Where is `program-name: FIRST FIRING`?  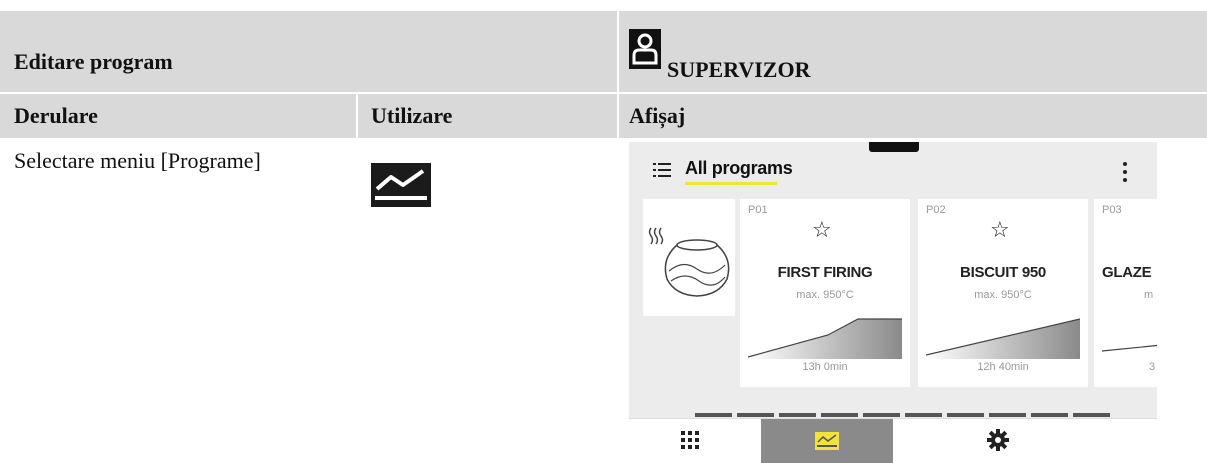
program-name: FIRST FIRING is located at coordinates (825, 272).